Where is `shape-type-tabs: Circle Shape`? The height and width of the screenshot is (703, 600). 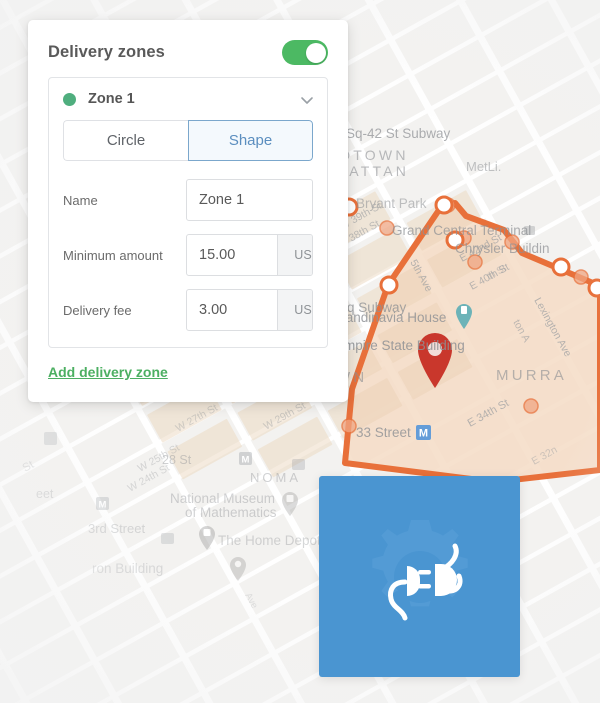 shape-type-tabs: Circle Shape is located at coordinates (188, 140).